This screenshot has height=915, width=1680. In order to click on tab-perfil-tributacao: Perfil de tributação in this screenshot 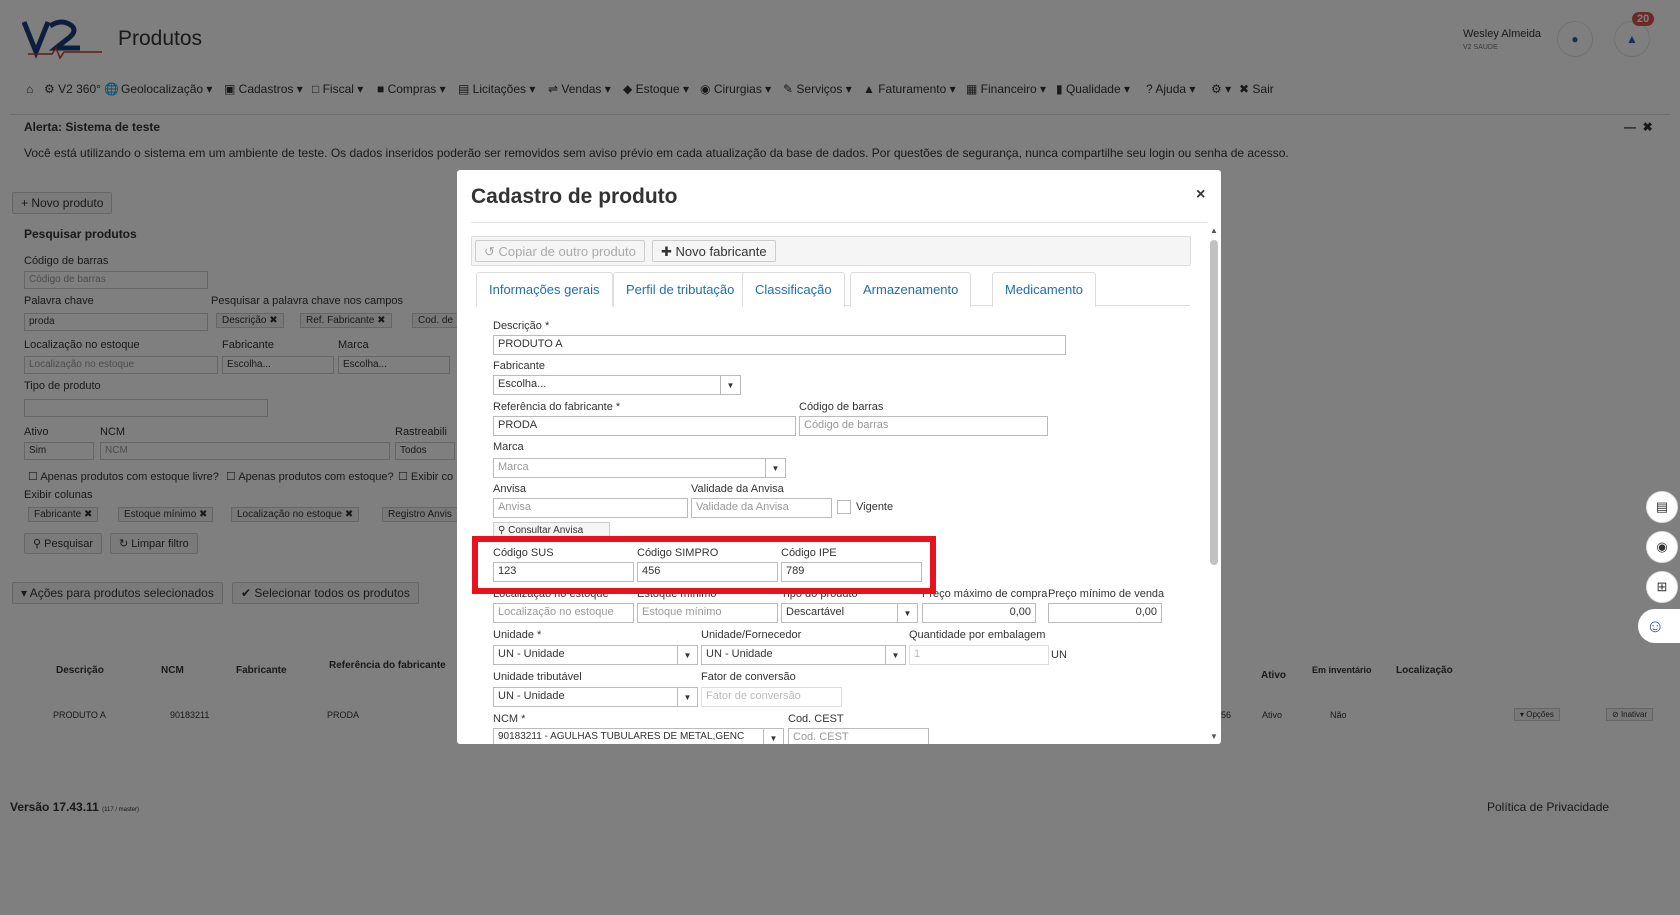, I will do `click(680, 289)`.